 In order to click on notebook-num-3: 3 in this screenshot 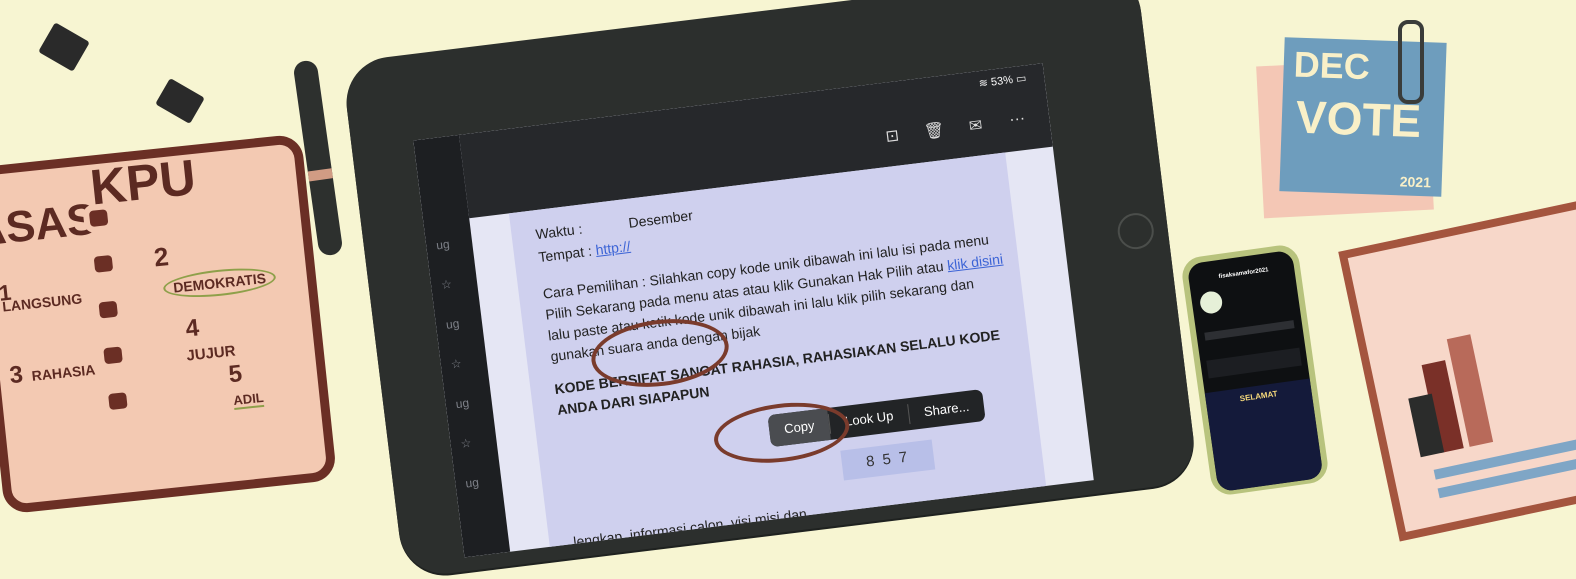, I will do `click(16, 375)`.